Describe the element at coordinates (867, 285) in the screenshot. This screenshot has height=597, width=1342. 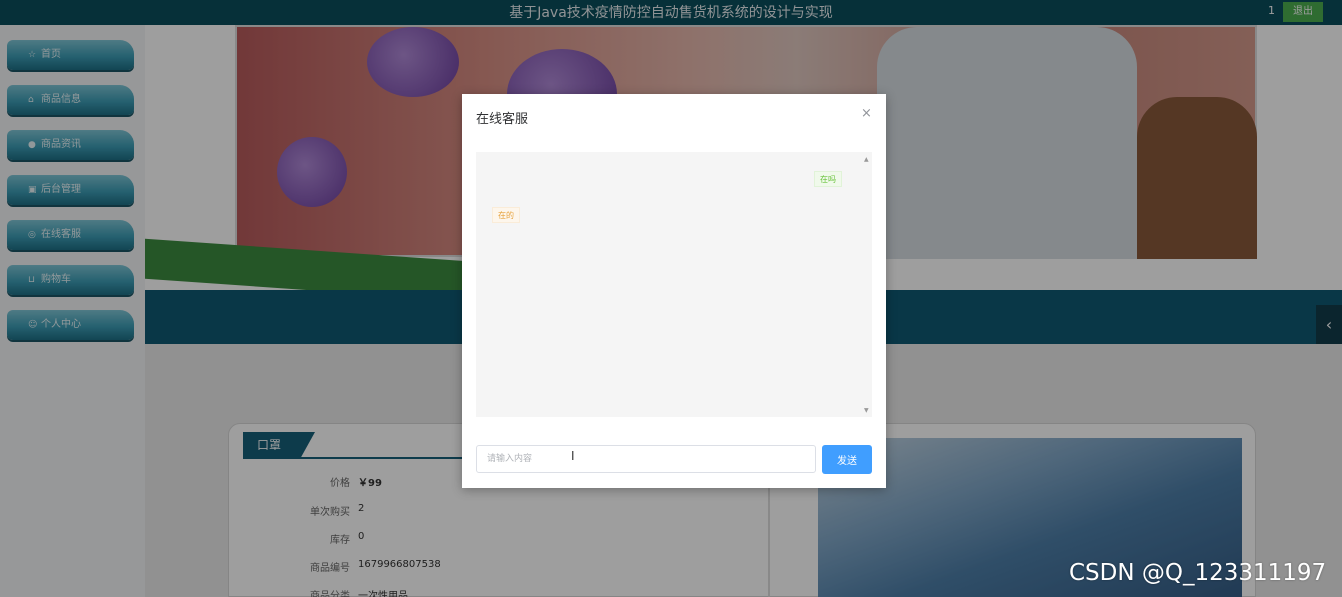
I see `chat-scrollbar: ▲ ▼` at that location.